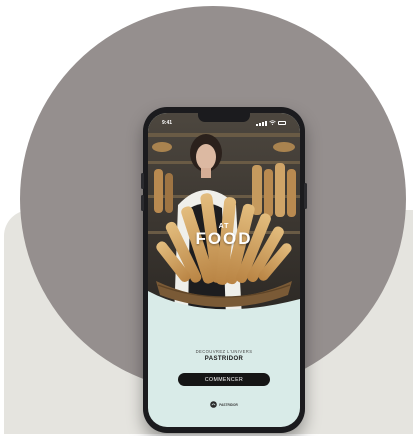 This screenshot has width=413, height=436. What do you see at coordinates (228, 404) in the screenshot?
I see `footer-brand: PASTRIDOR` at bounding box center [228, 404].